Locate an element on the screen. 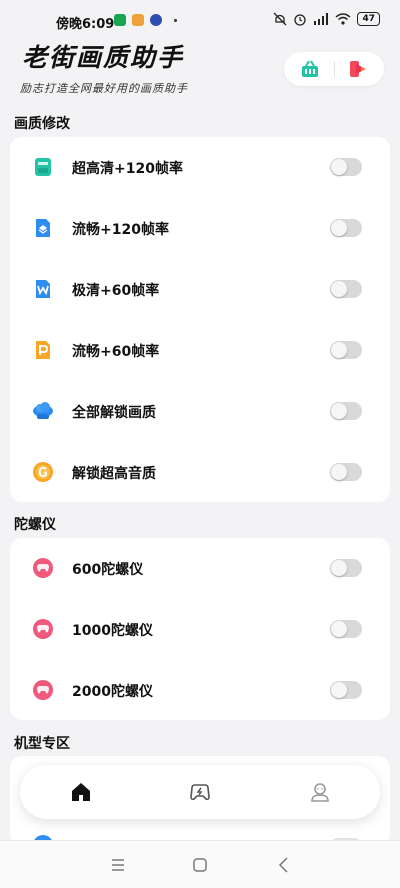  ppt-doc-icon is located at coordinates (43, 350).